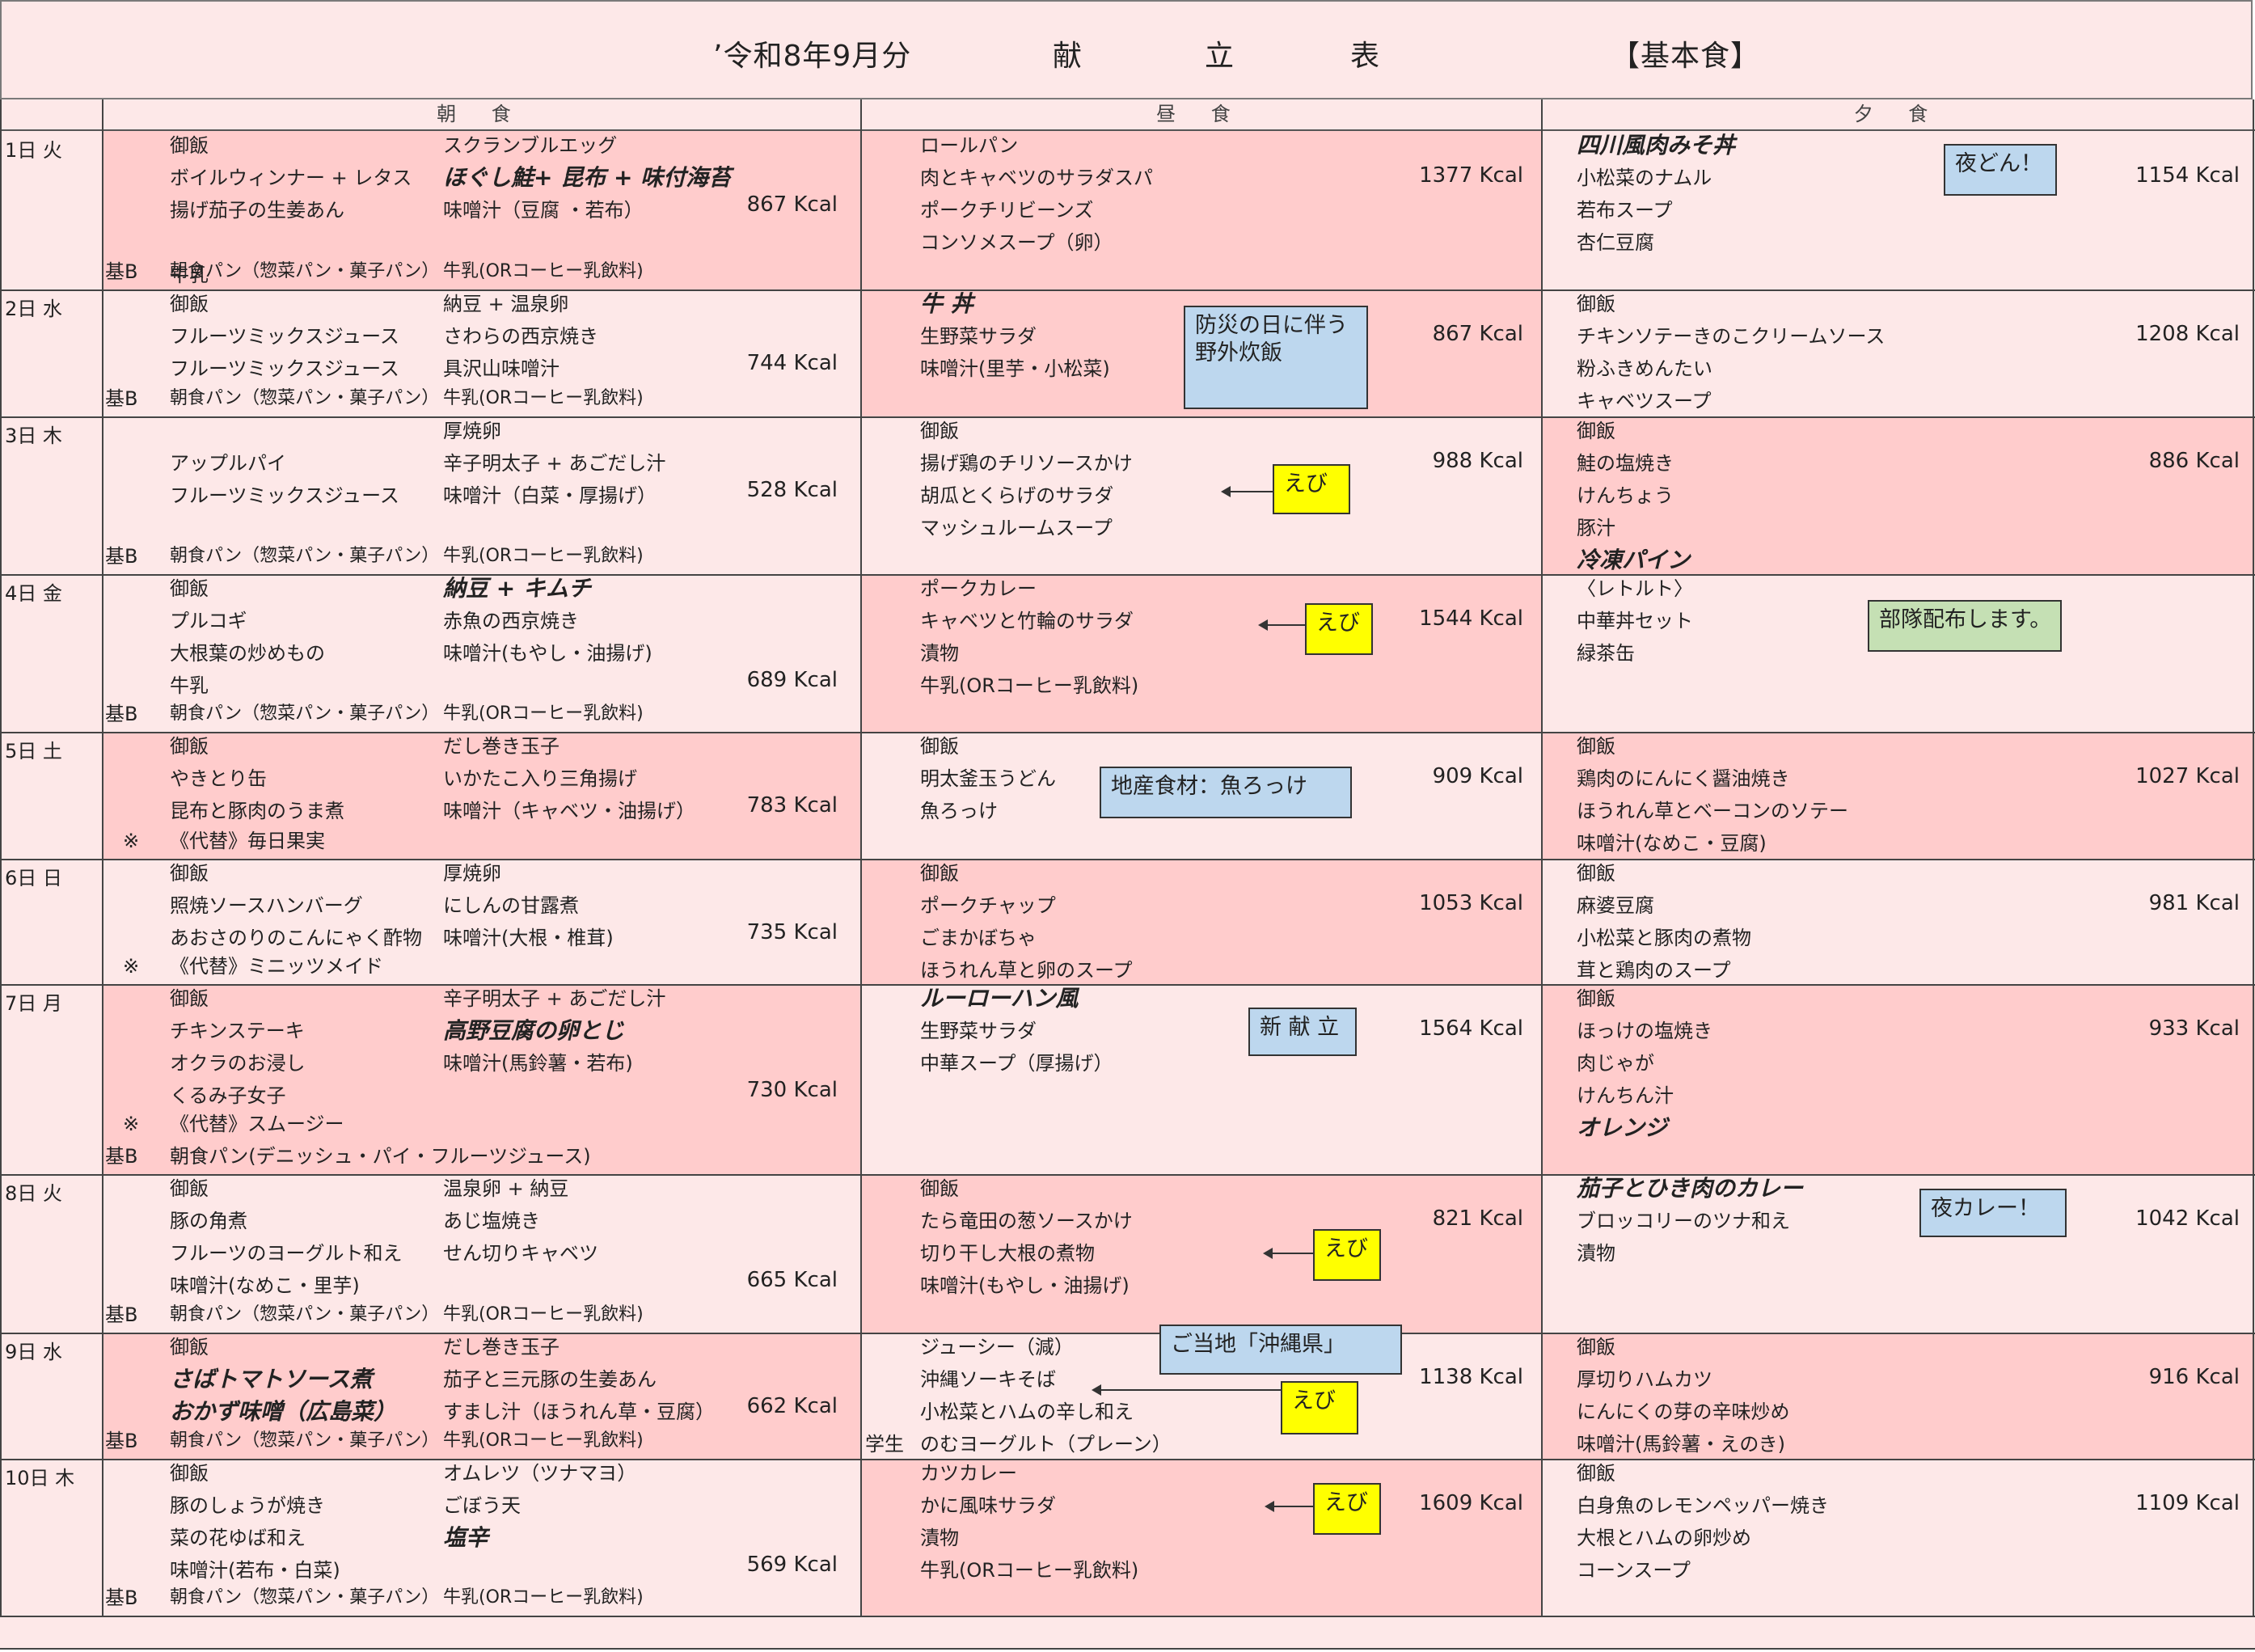  Describe the element at coordinates (517, 588) in the screenshot. I see `breakfast-item: 納豆 + キムチ` at that location.